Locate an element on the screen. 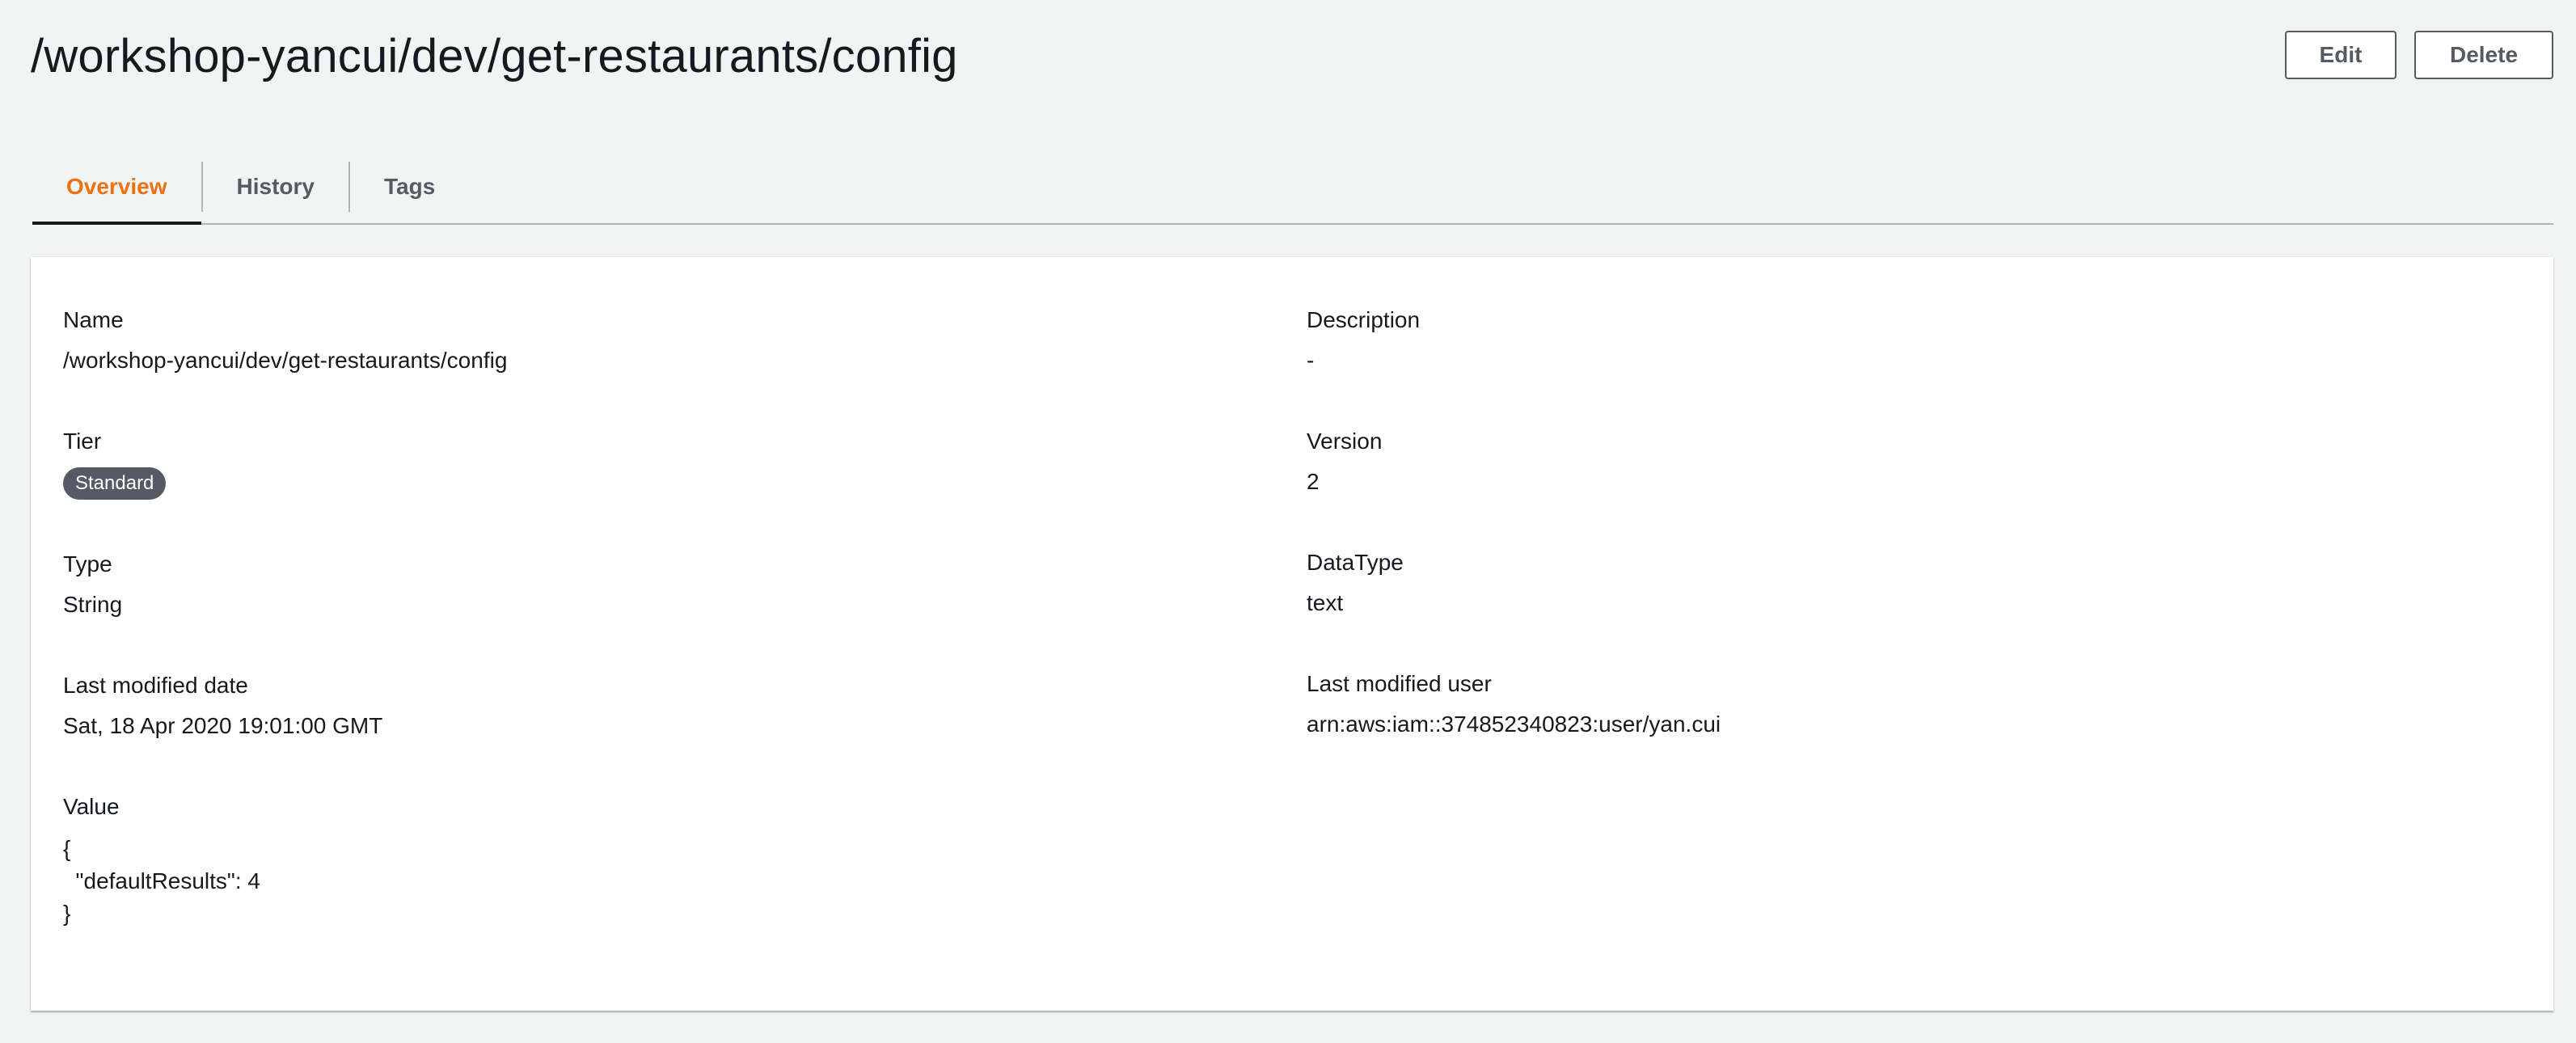 The height and width of the screenshot is (1043, 2576). tier-value-wrapper: Standard is located at coordinates (115, 484).